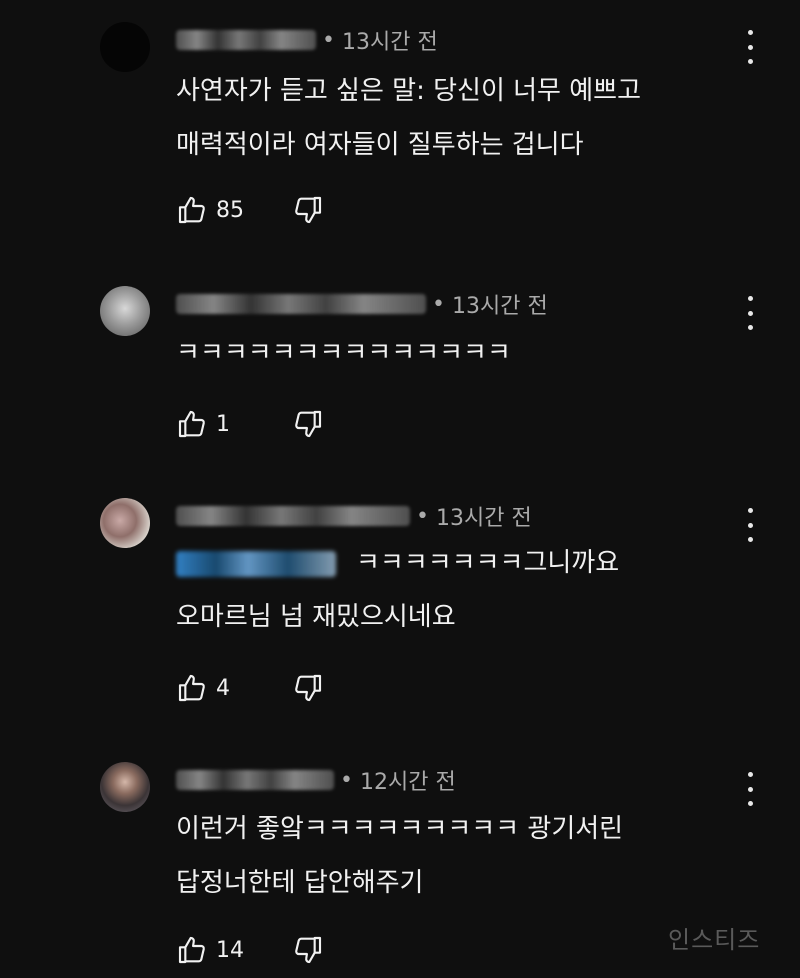 Image resolution: width=800 pixels, height=978 pixels. I want to click on comment-line: 오마르님 넘 재밌으시네요, so click(316, 617).